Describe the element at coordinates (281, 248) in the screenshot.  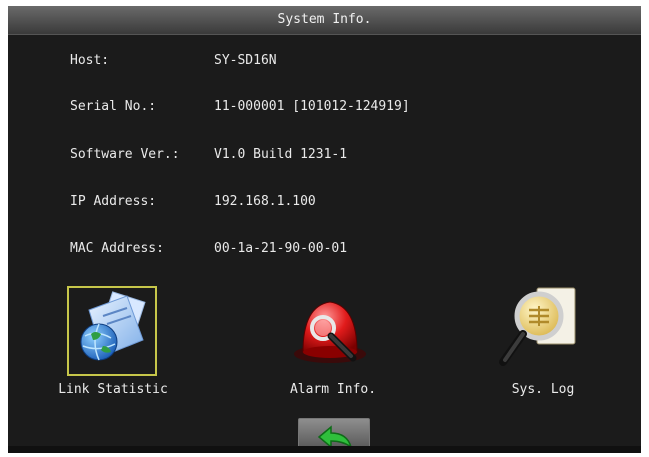
I see `mac-address-value: 00-1a-21-90-00-01` at that location.